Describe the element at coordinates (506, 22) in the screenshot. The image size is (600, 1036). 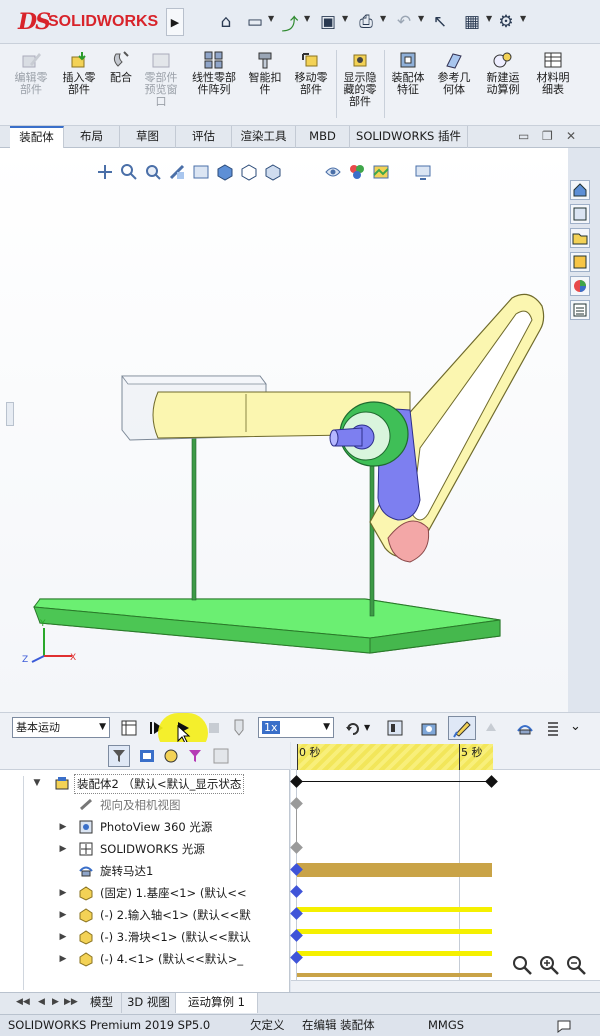
I see `options-icon: ⚙` at that location.